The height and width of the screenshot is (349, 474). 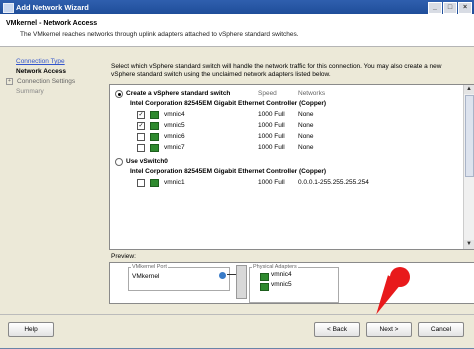 I want to click on scrollbar-thumb, so click(x=469, y=136).